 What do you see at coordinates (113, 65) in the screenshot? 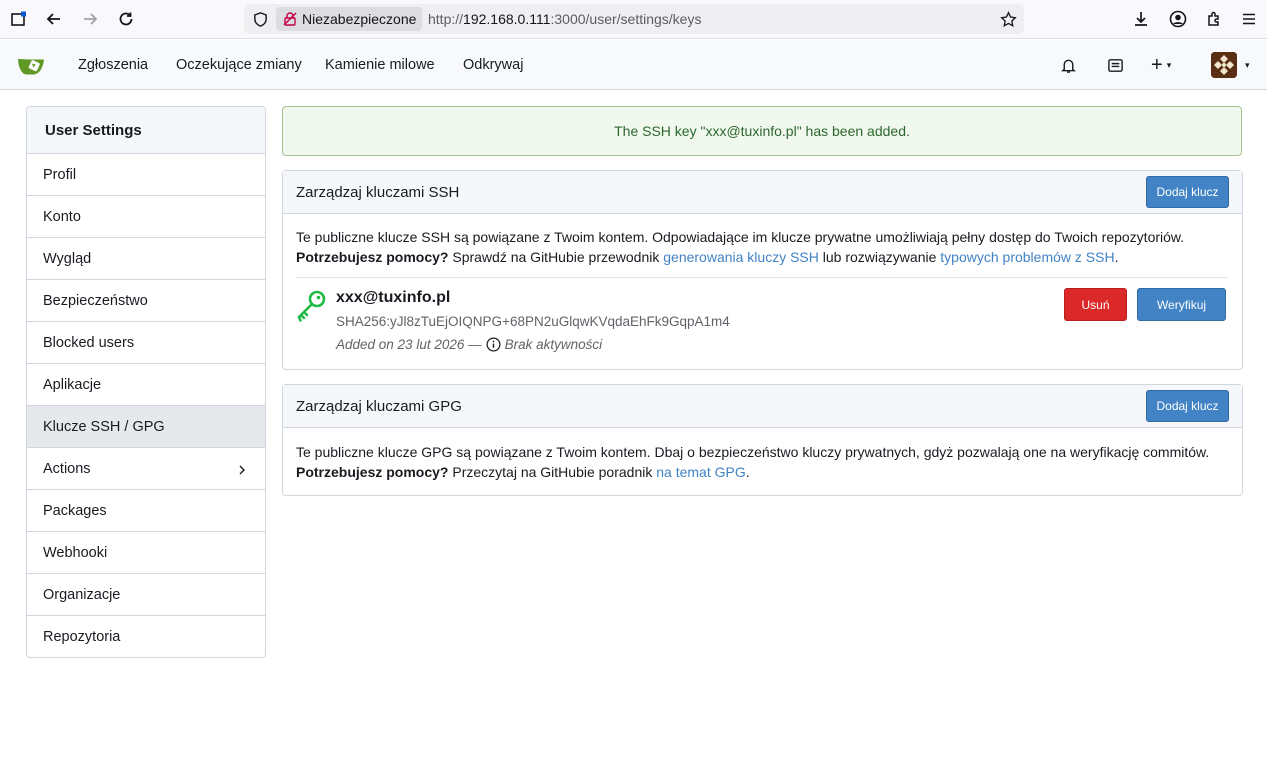
I see `nav-issues: Zgłoszenia` at bounding box center [113, 65].